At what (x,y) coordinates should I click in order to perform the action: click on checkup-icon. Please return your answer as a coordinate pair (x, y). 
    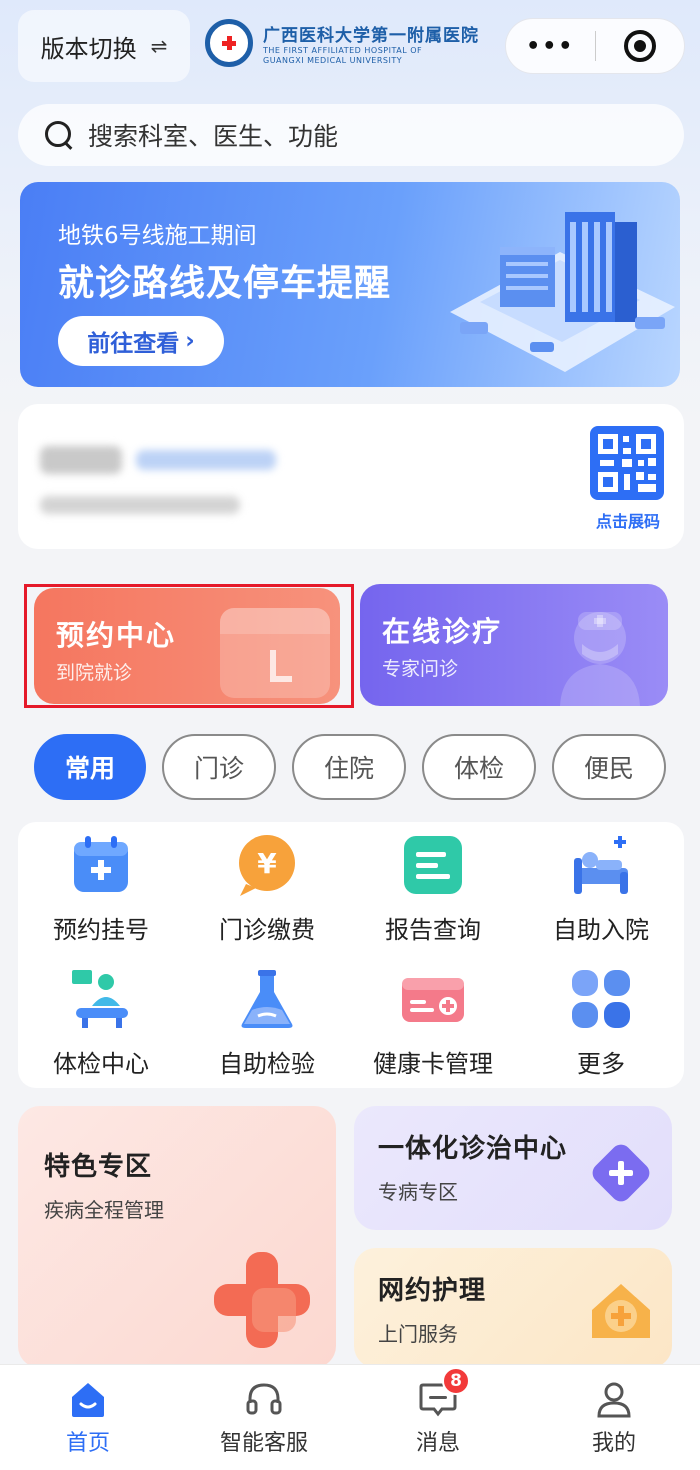
    Looking at the image, I should click on (100, 999).